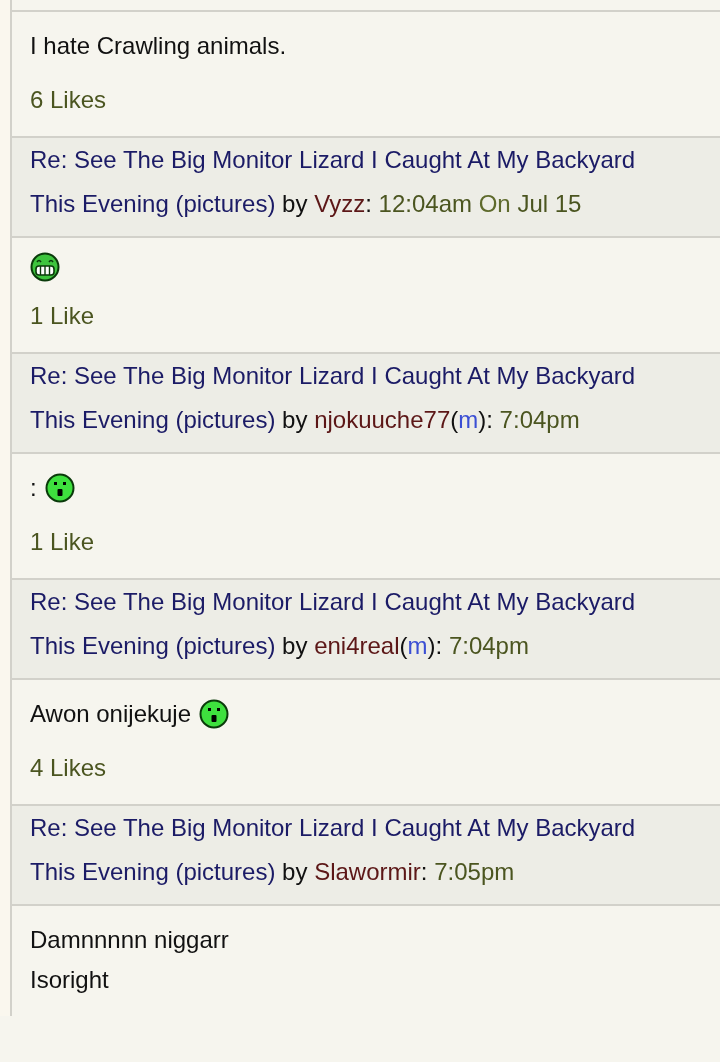  What do you see at coordinates (474, 871) in the screenshot?
I see `post-time: 7:05pm` at bounding box center [474, 871].